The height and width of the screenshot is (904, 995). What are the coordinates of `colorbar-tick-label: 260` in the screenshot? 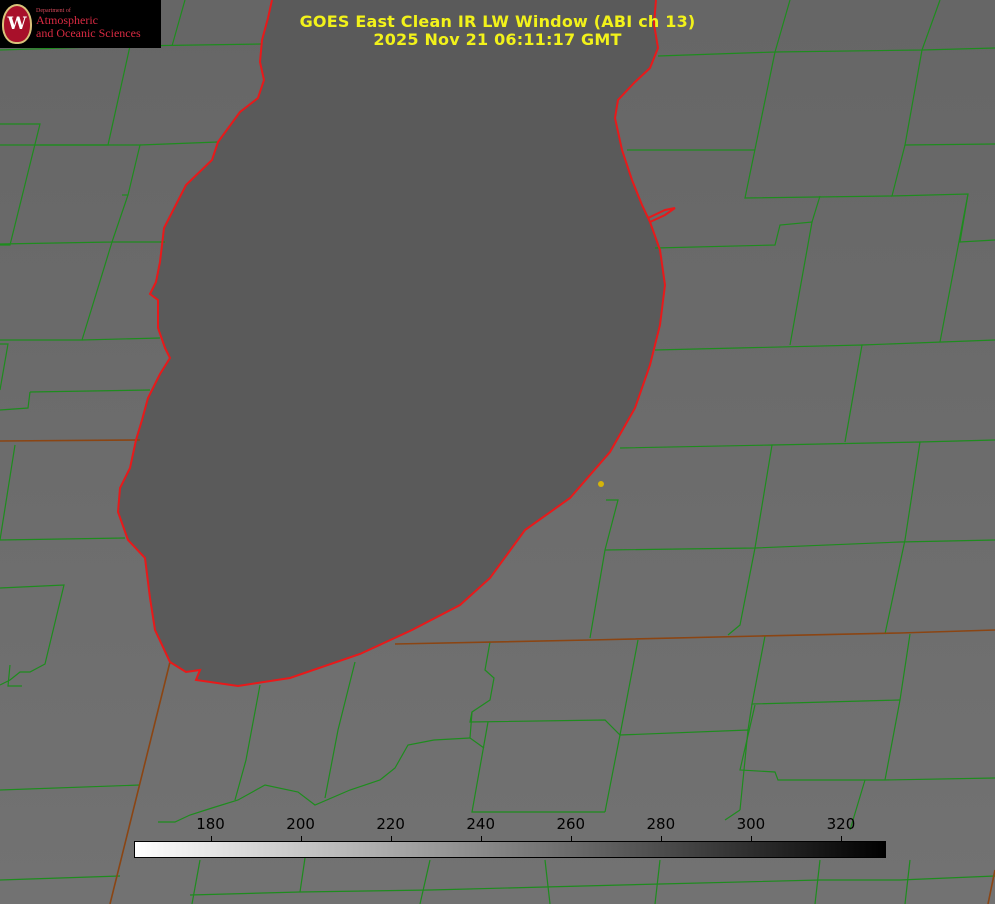 It's located at (571, 824).